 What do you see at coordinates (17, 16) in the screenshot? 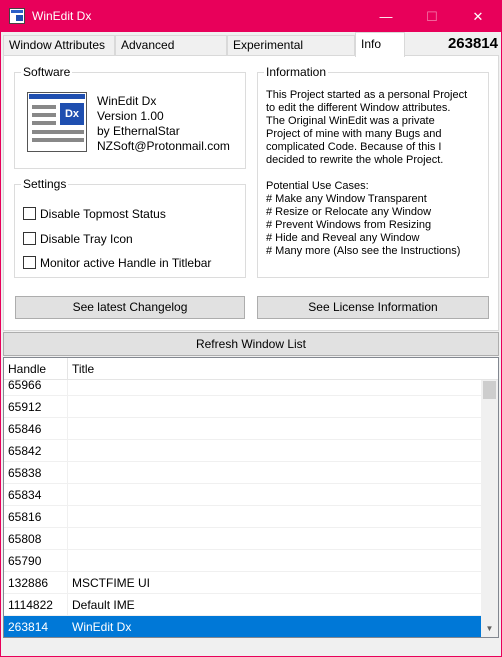
I see `app-icon` at bounding box center [17, 16].